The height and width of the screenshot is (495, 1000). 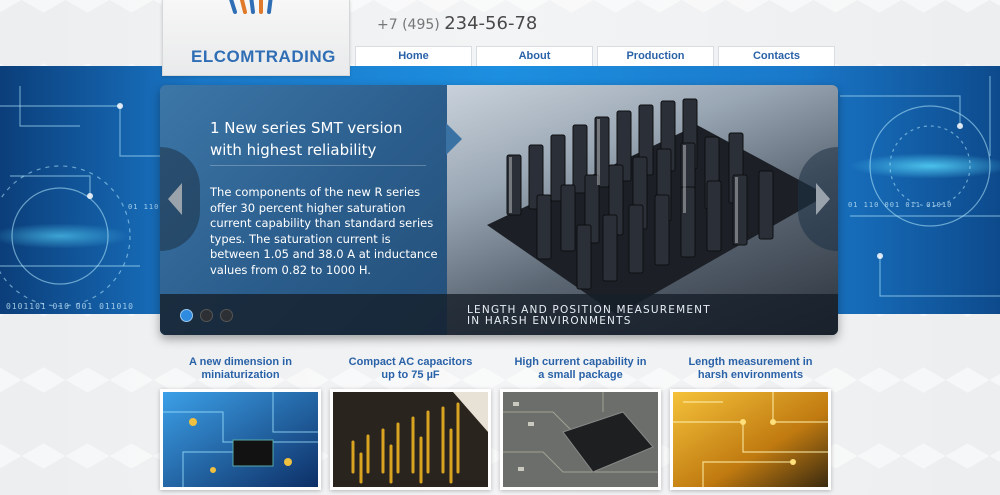 I want to click on feature-title-line2: up to 75 µF, so click(x=410, y=374).